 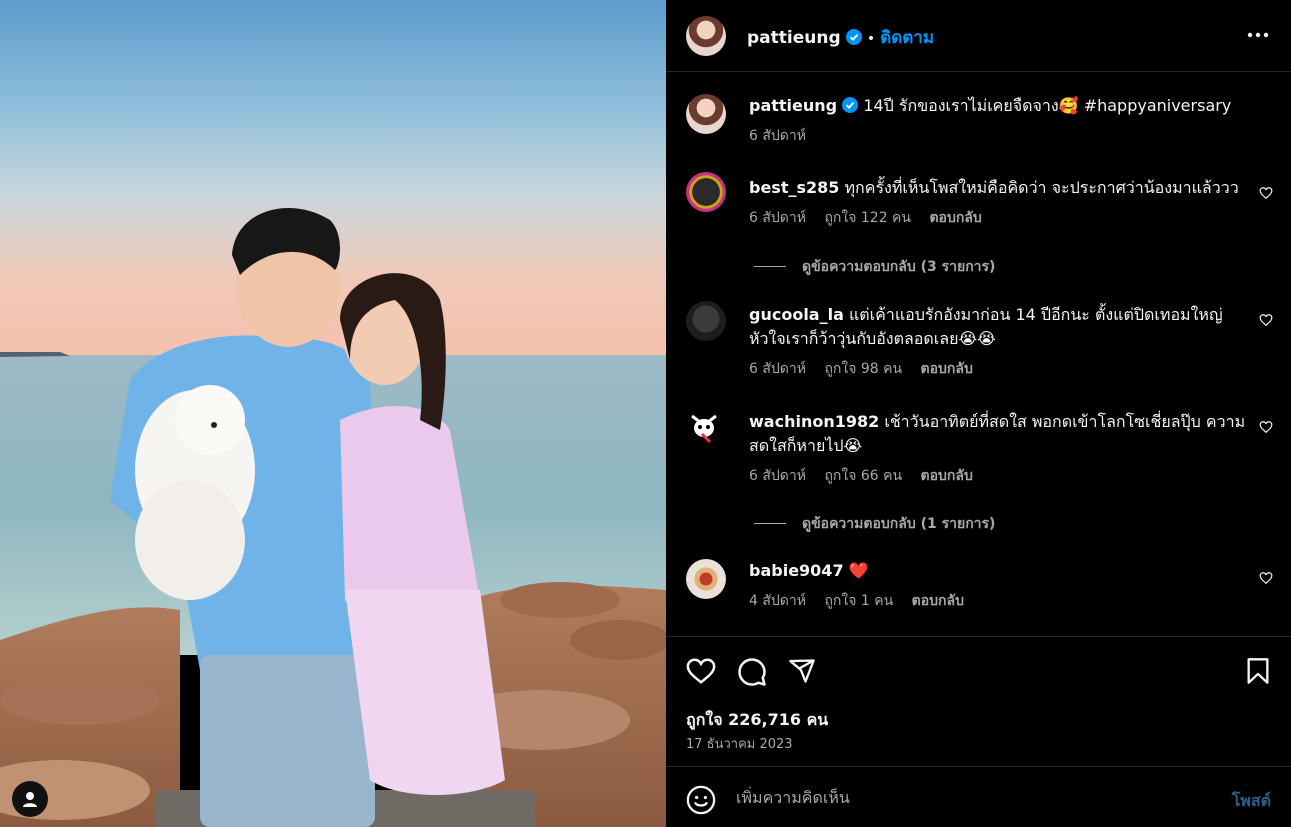 I want to click on cartoon-avatar-image, so click(x=704, y=429).